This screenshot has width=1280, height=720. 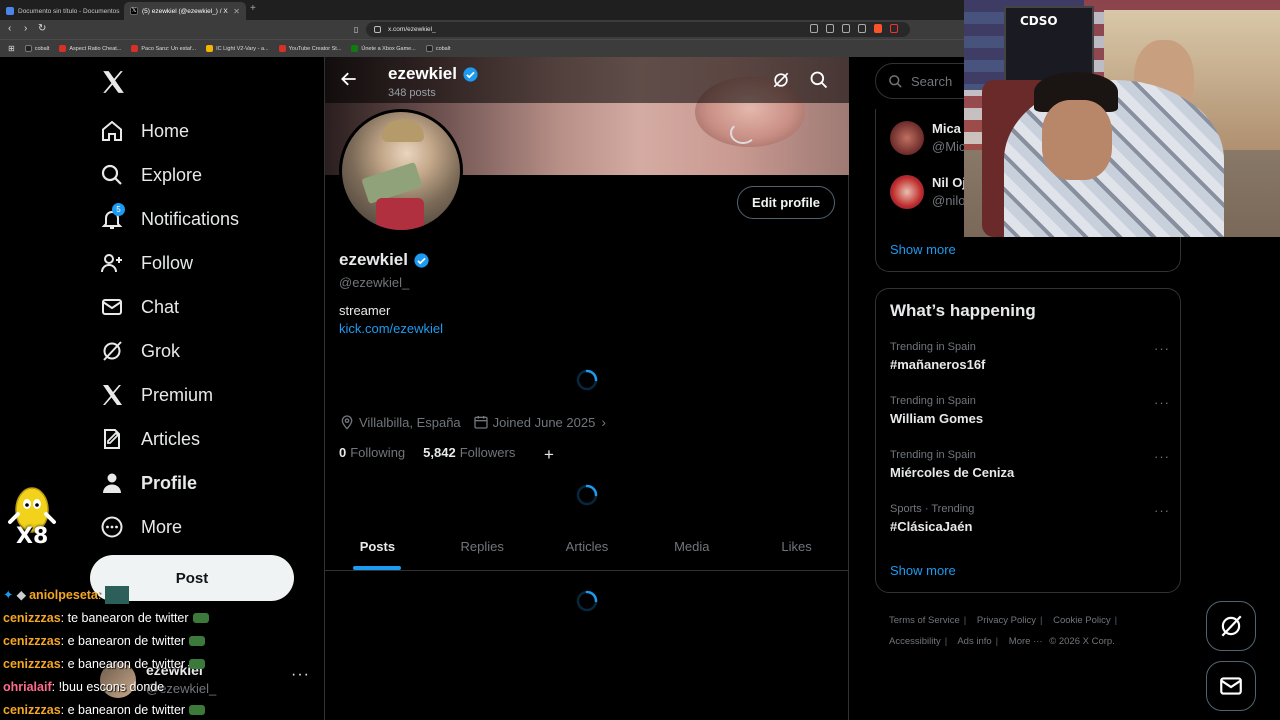 What do you see at coordinates (587, 80) in the screenshot?
I see `profile-header-bar: ezewkiel 348 posts` at bounding box center [587, 80].